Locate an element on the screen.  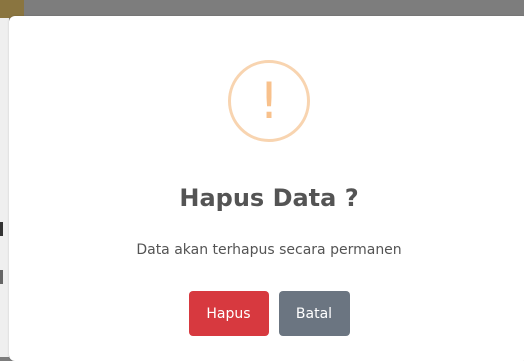
confirm-delete-button: Hapus is located at coordinates (228, 313).